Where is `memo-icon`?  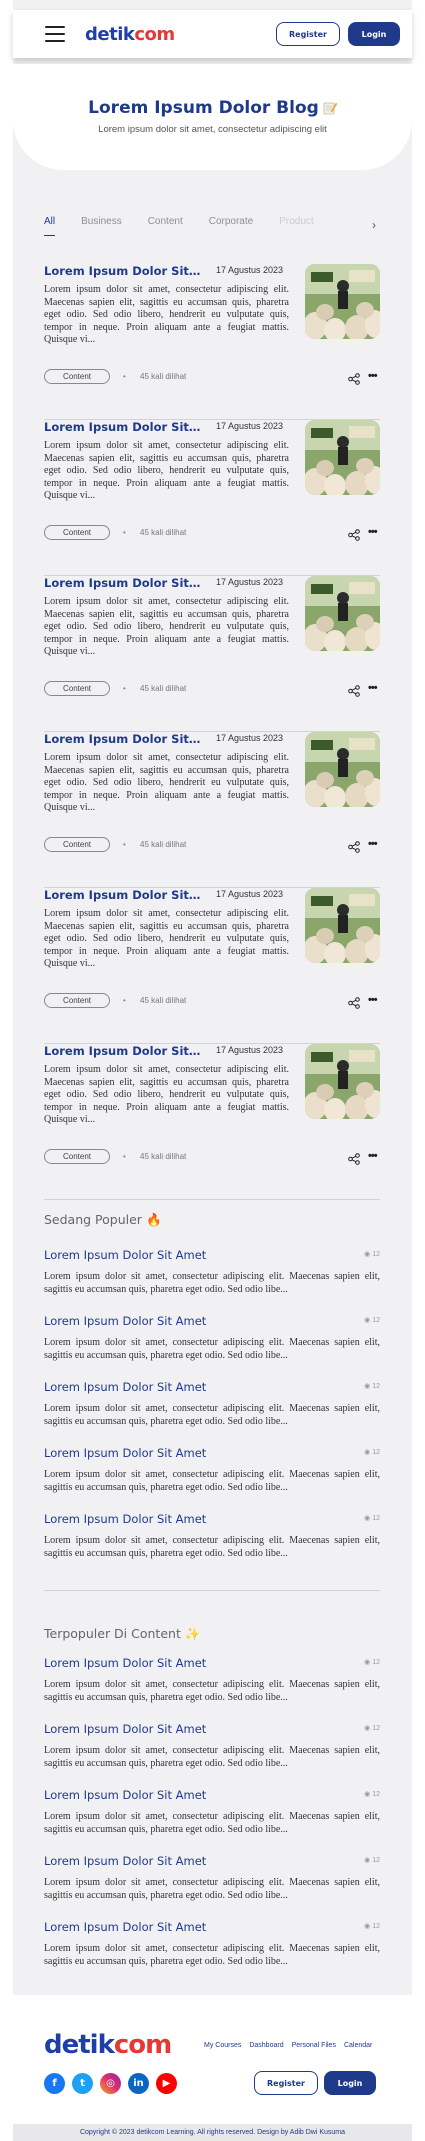 memo-icon is located at coordinates (330, 108).